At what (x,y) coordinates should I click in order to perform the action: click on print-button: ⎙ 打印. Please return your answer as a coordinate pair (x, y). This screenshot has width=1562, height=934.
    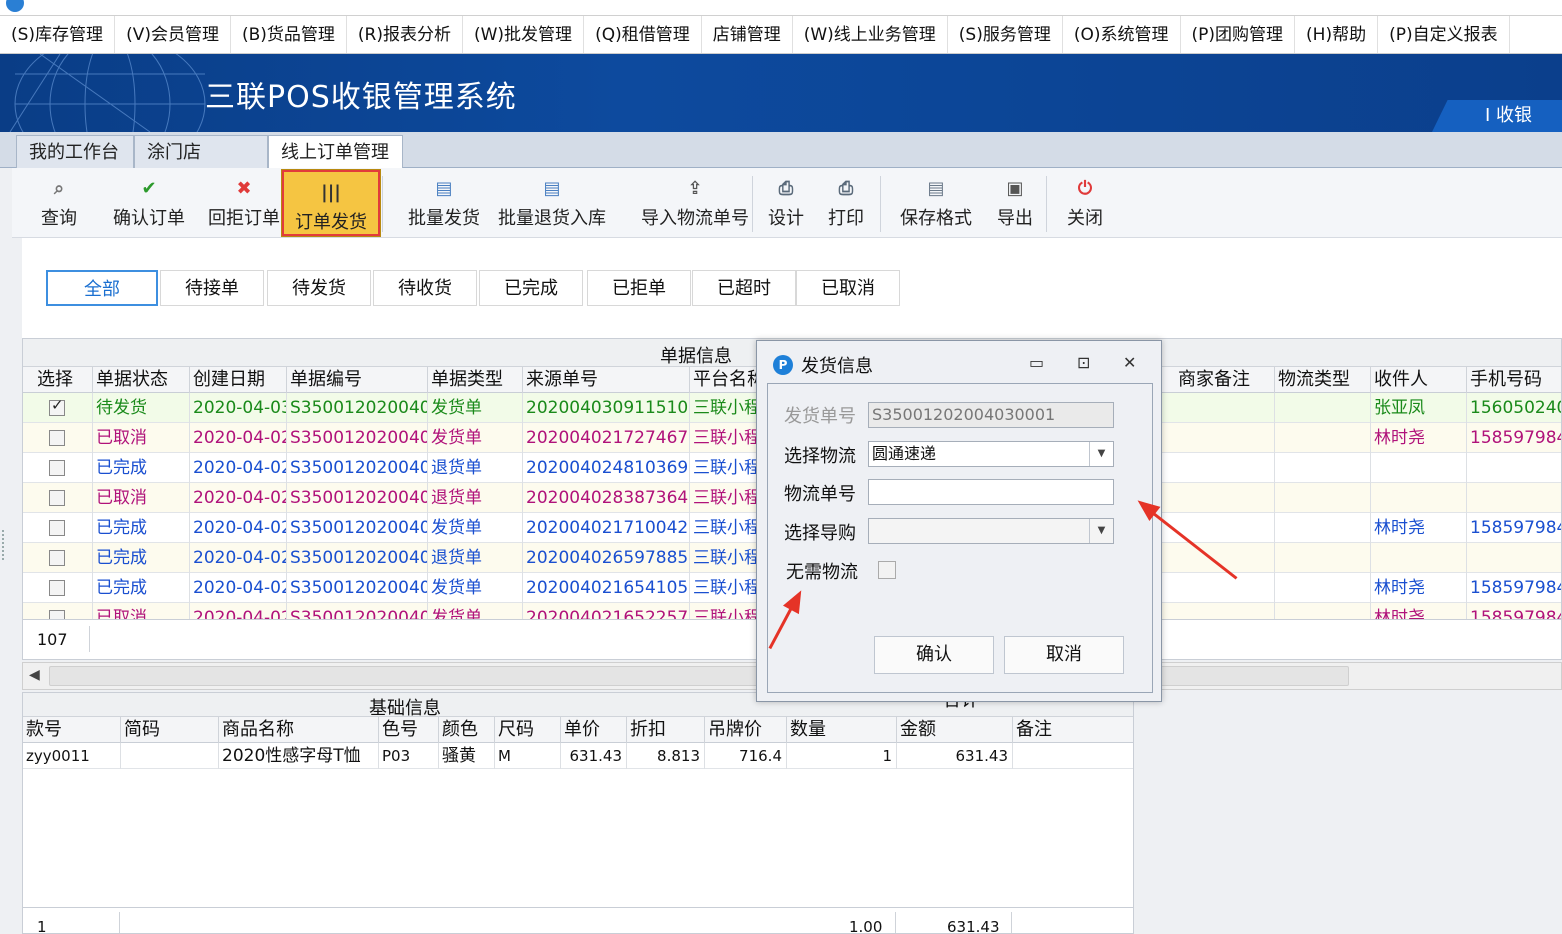
    Looking at the image, I should click on (846, 203).